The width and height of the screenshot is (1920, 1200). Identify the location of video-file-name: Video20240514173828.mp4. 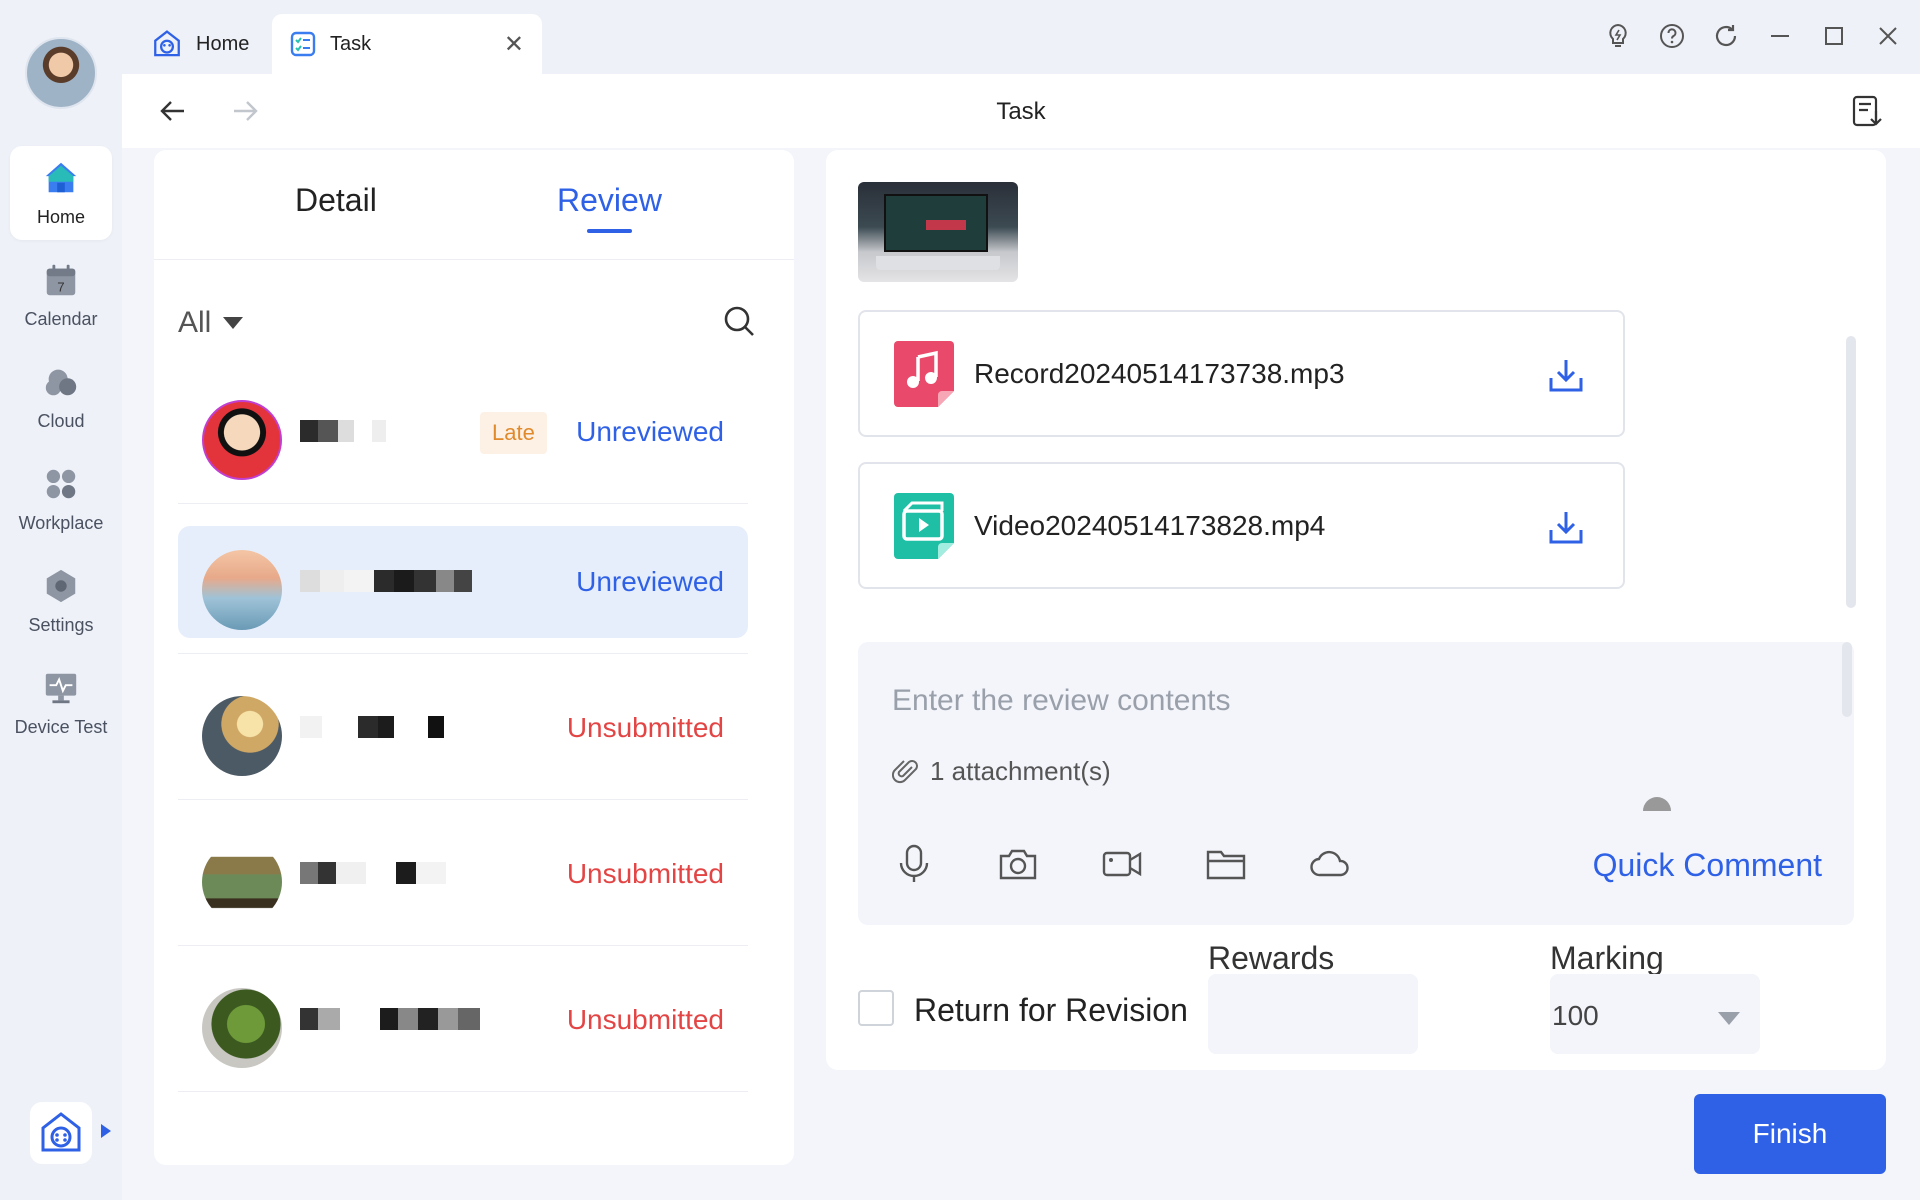
(1150, 525).